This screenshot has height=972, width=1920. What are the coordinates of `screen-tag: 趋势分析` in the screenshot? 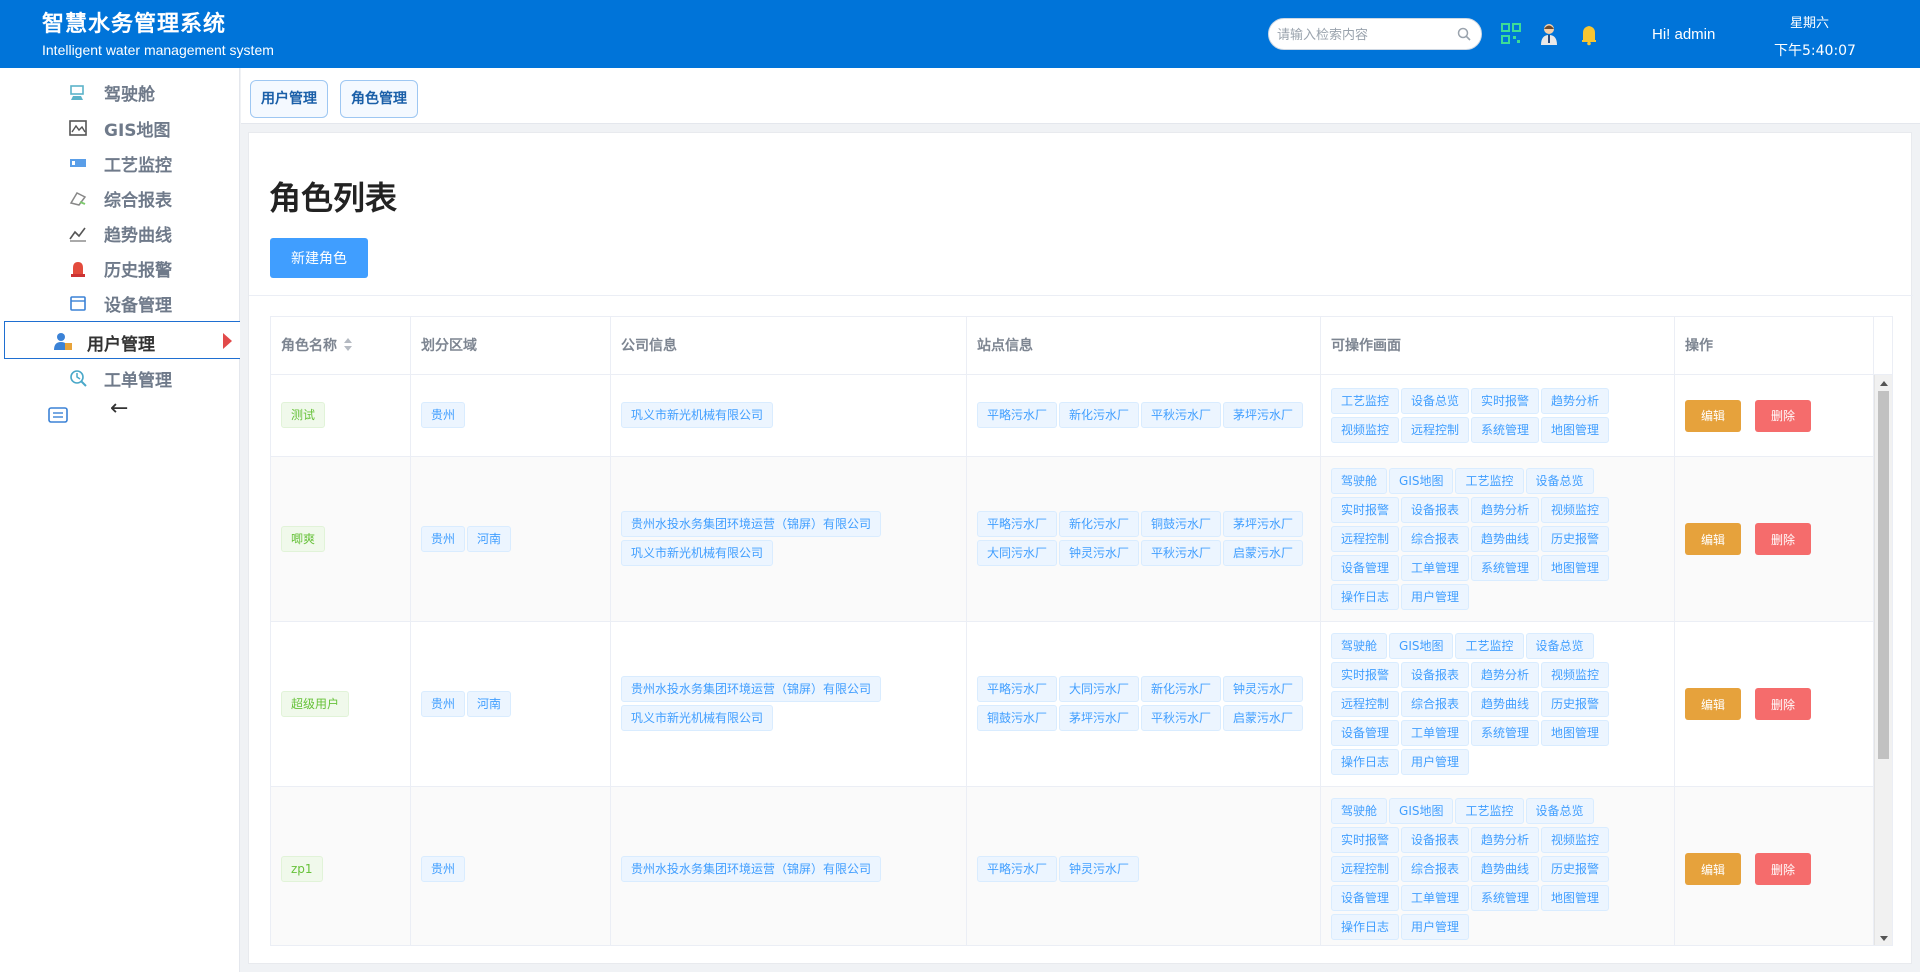 It's located at (1505, 839).